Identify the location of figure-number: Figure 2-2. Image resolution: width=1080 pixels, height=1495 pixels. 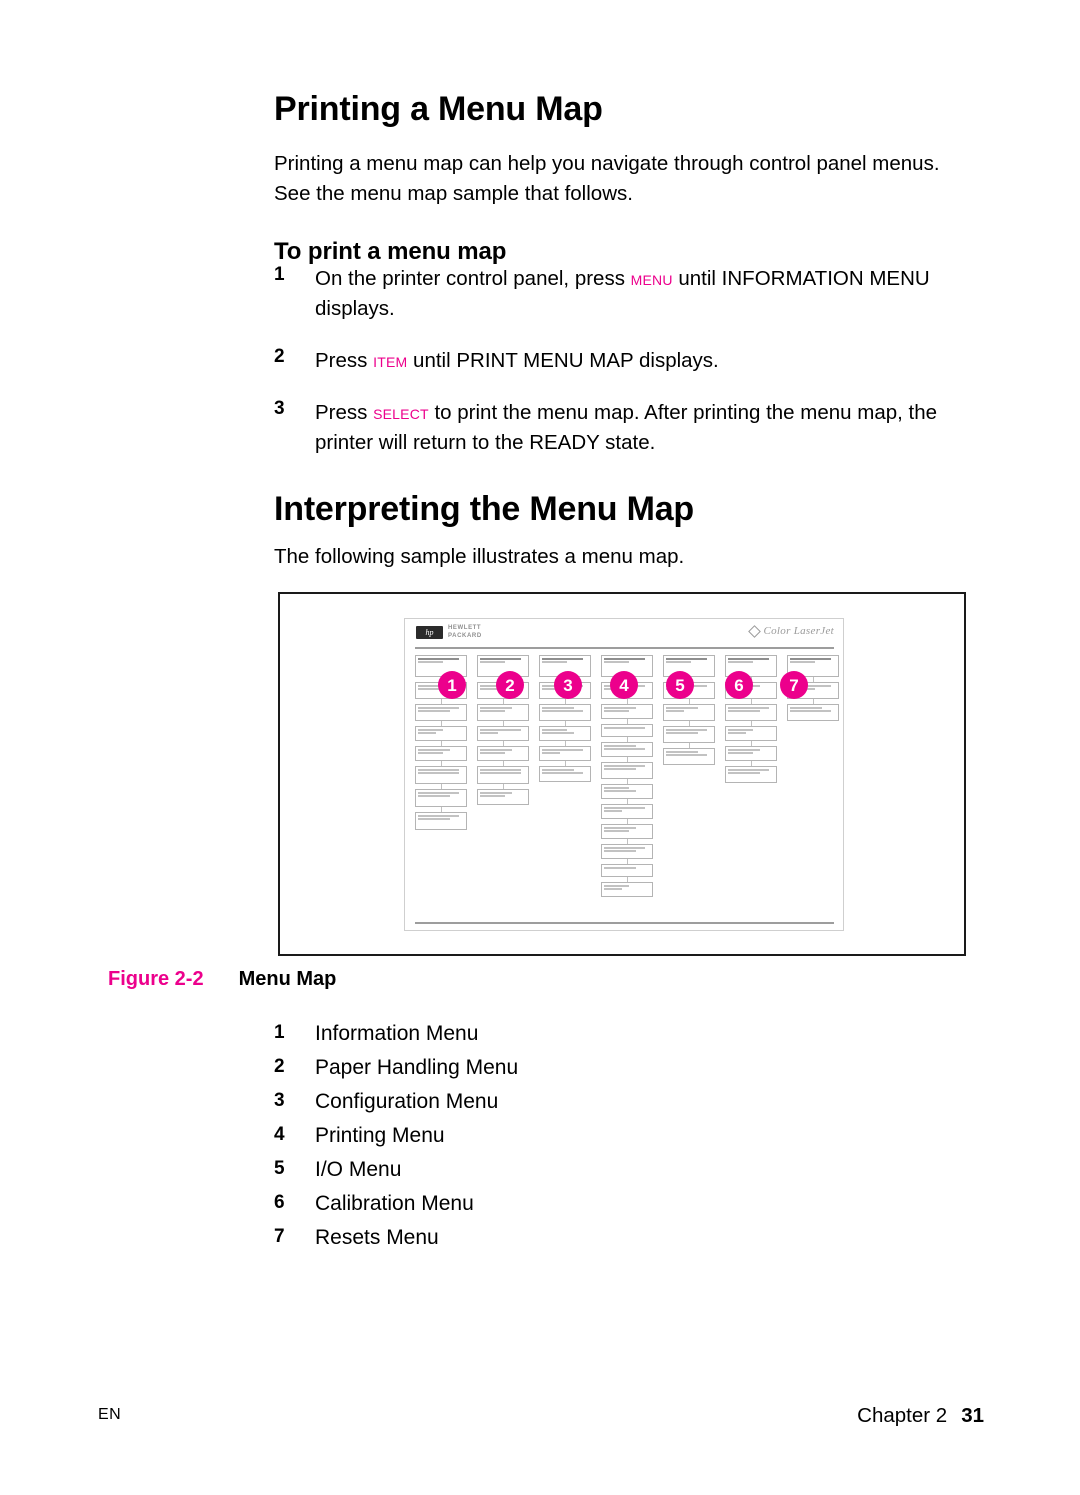
(156, 979).